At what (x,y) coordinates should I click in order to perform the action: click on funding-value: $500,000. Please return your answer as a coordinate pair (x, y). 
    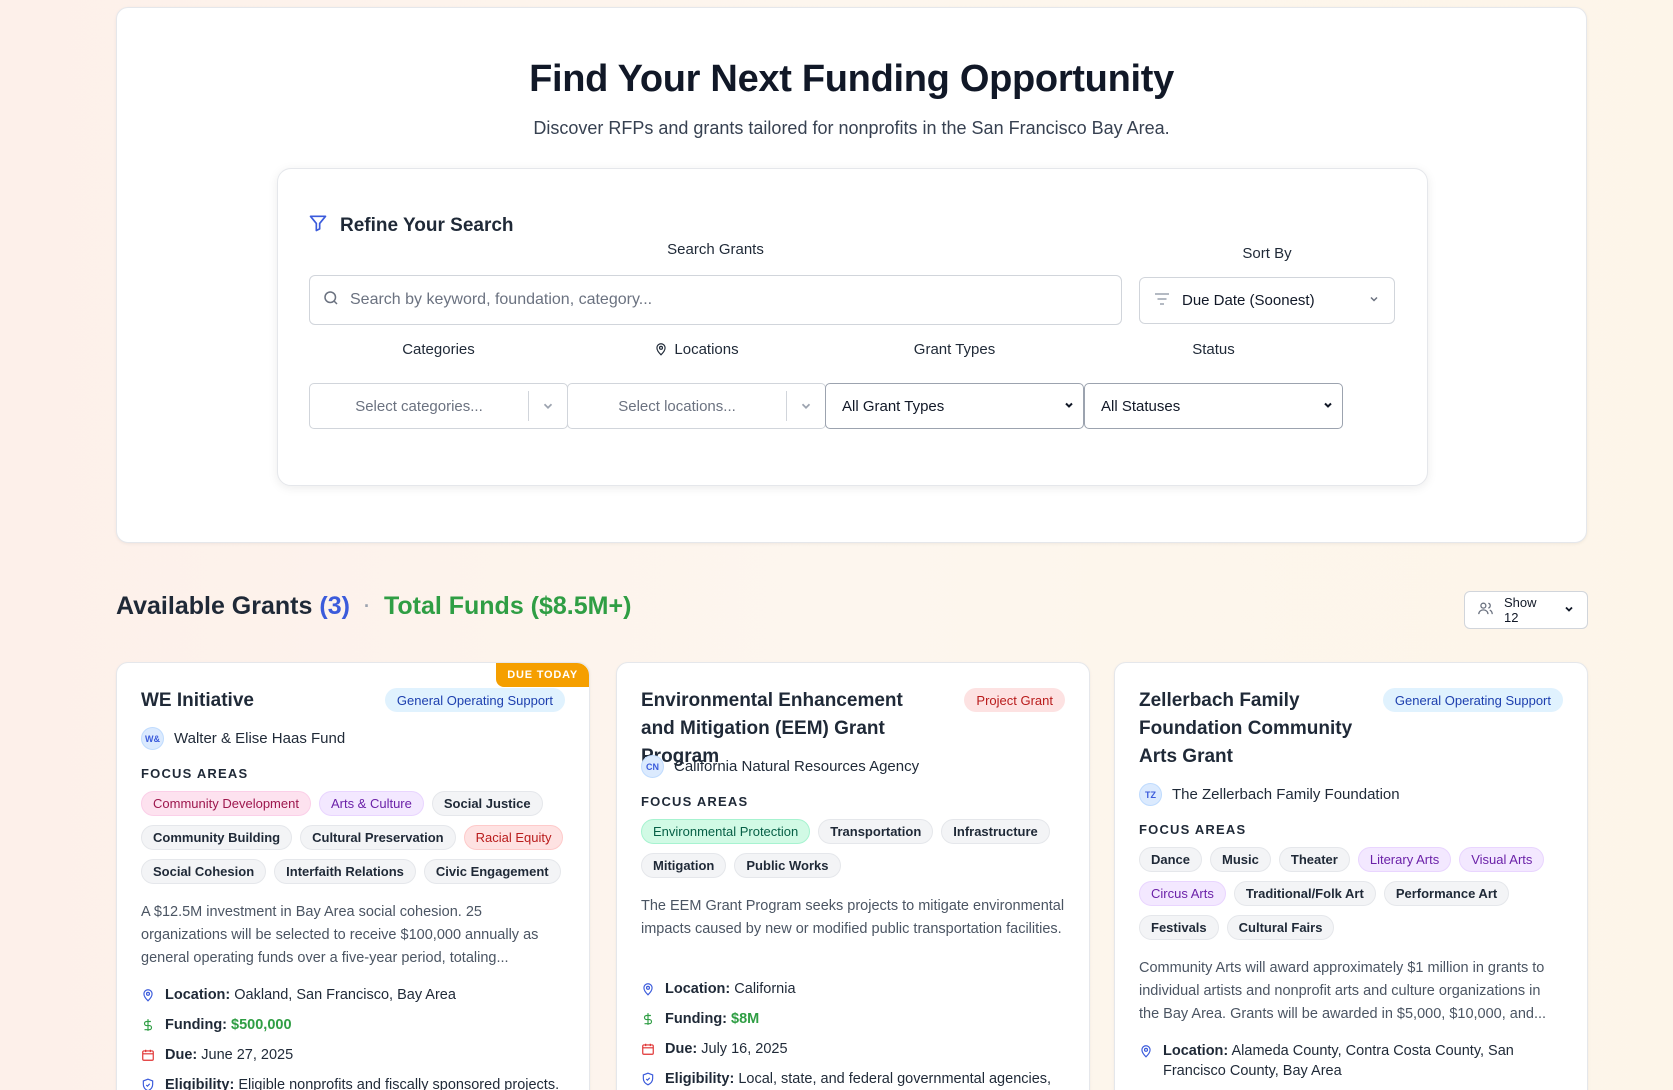
    Looking at the image, I should click on (261, 1025).